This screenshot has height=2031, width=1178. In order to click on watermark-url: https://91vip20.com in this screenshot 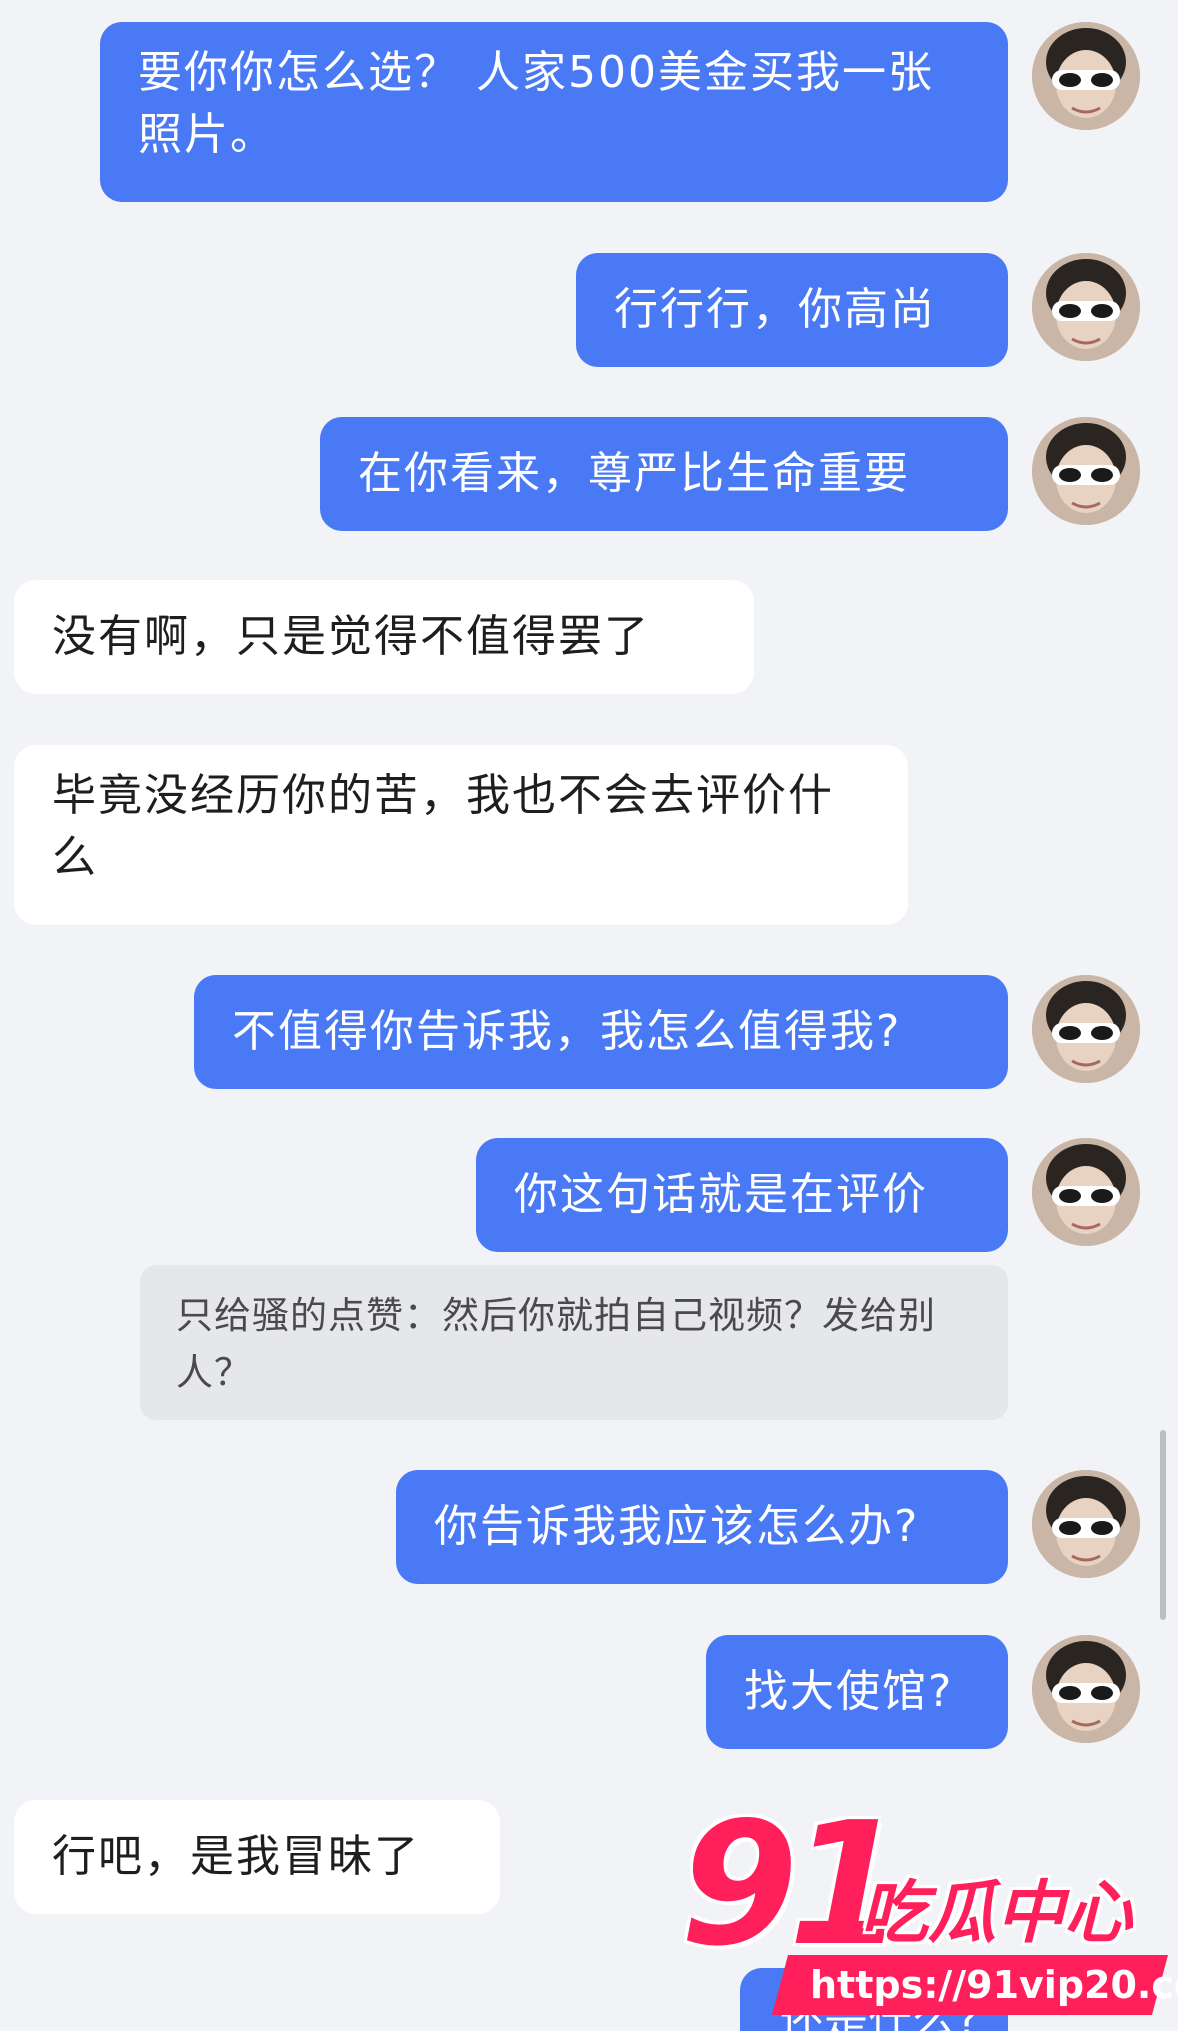, I will do `click(974, 1985)`.